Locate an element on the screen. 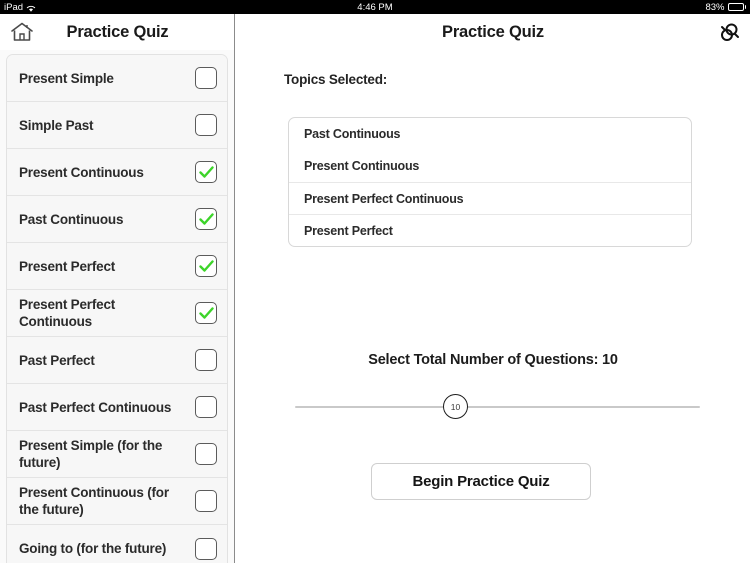  topic-label: Present Continuous is located at coordinates (81, 172).